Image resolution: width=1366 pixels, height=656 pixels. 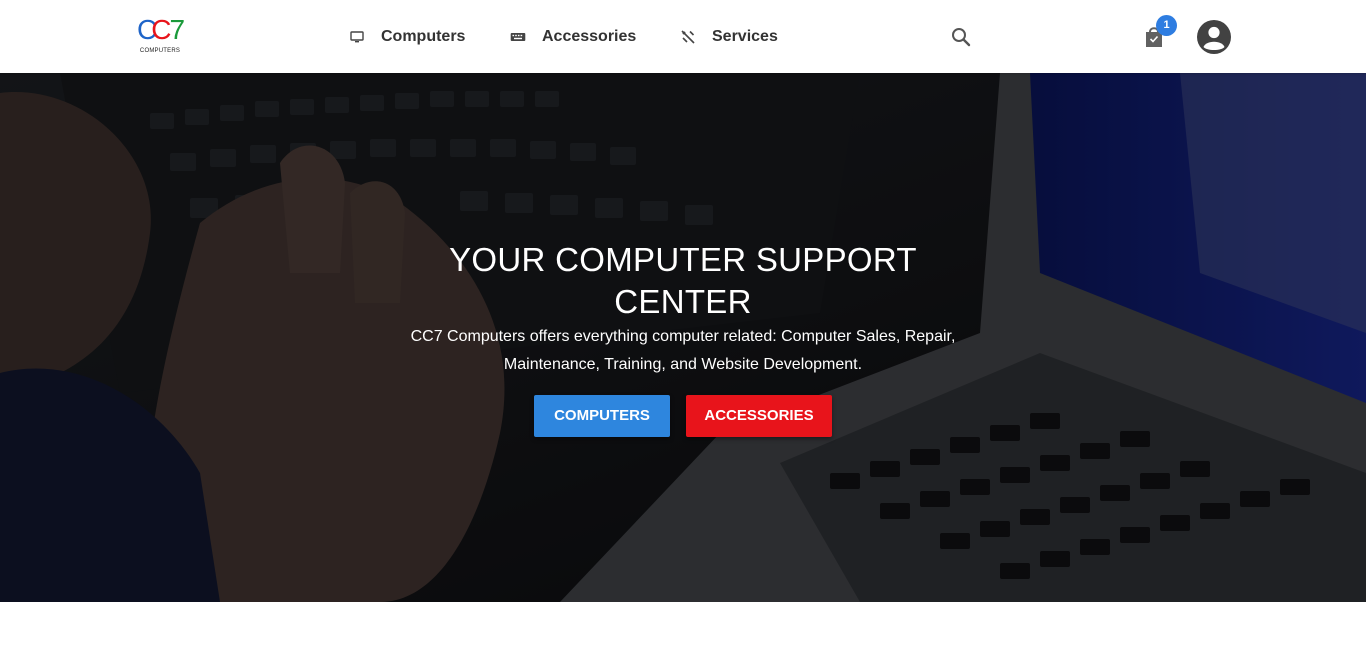 What do you see at coordinates (423, 36) in the screenshot?
I see `nav-computers-label: Computers` at bounding box center [423, 36].